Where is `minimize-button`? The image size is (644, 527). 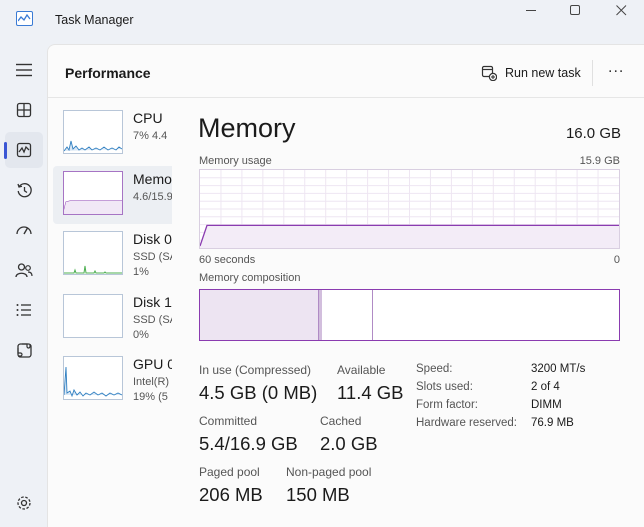 minimize-button is located at coordinates (531, 10).